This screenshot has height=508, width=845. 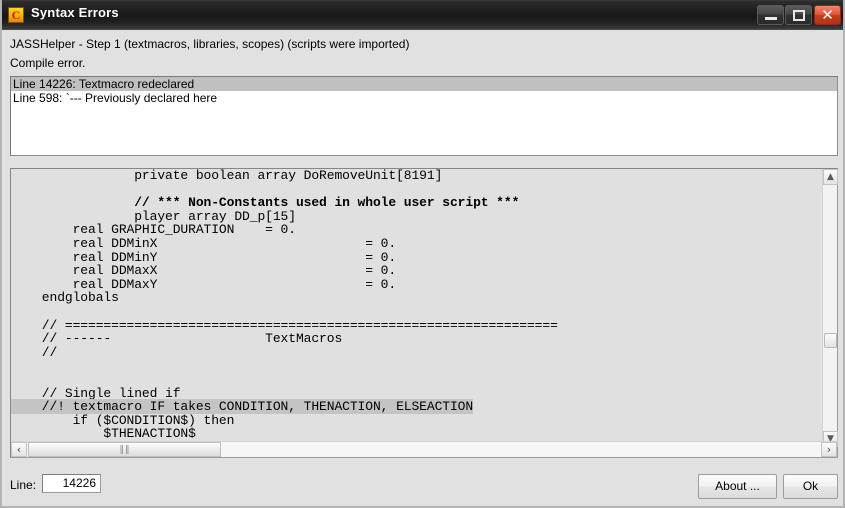 What do you see at coordinates (771, 18) in the screenshot?
I see `minimize-icon` at bounding box center [771, 18].